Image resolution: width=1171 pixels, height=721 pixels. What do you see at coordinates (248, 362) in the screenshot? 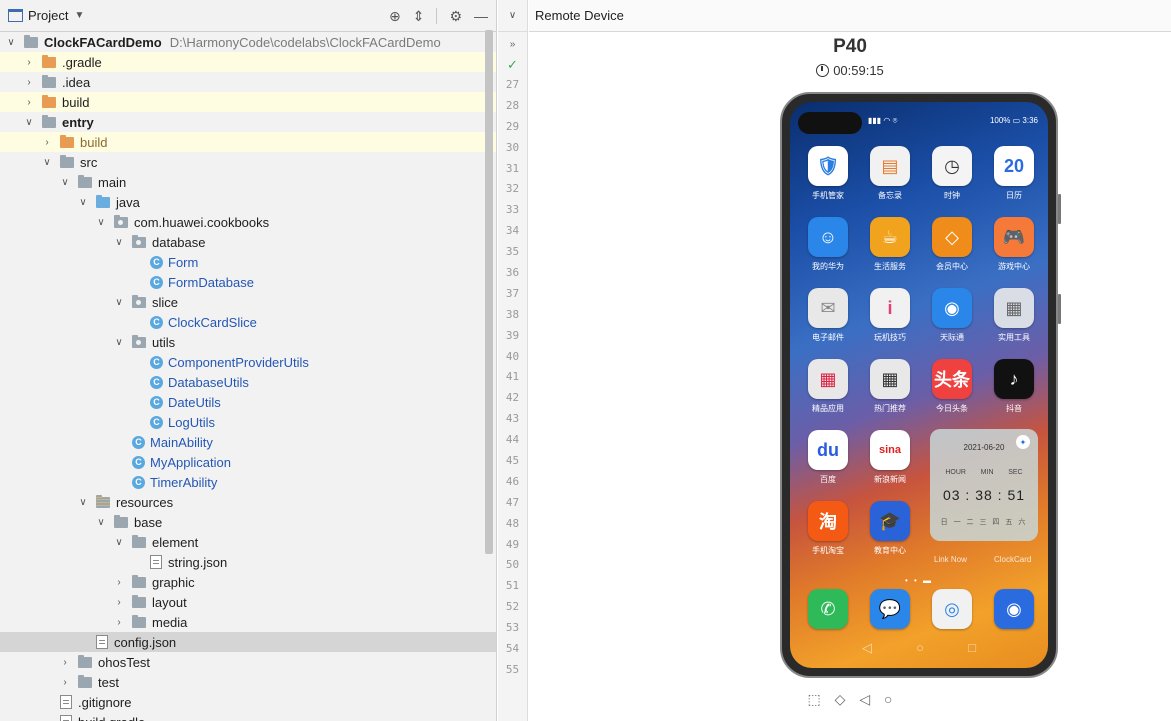
I see `tree-row: C ComponentProviderUtils` at bounding box center [248, 362].